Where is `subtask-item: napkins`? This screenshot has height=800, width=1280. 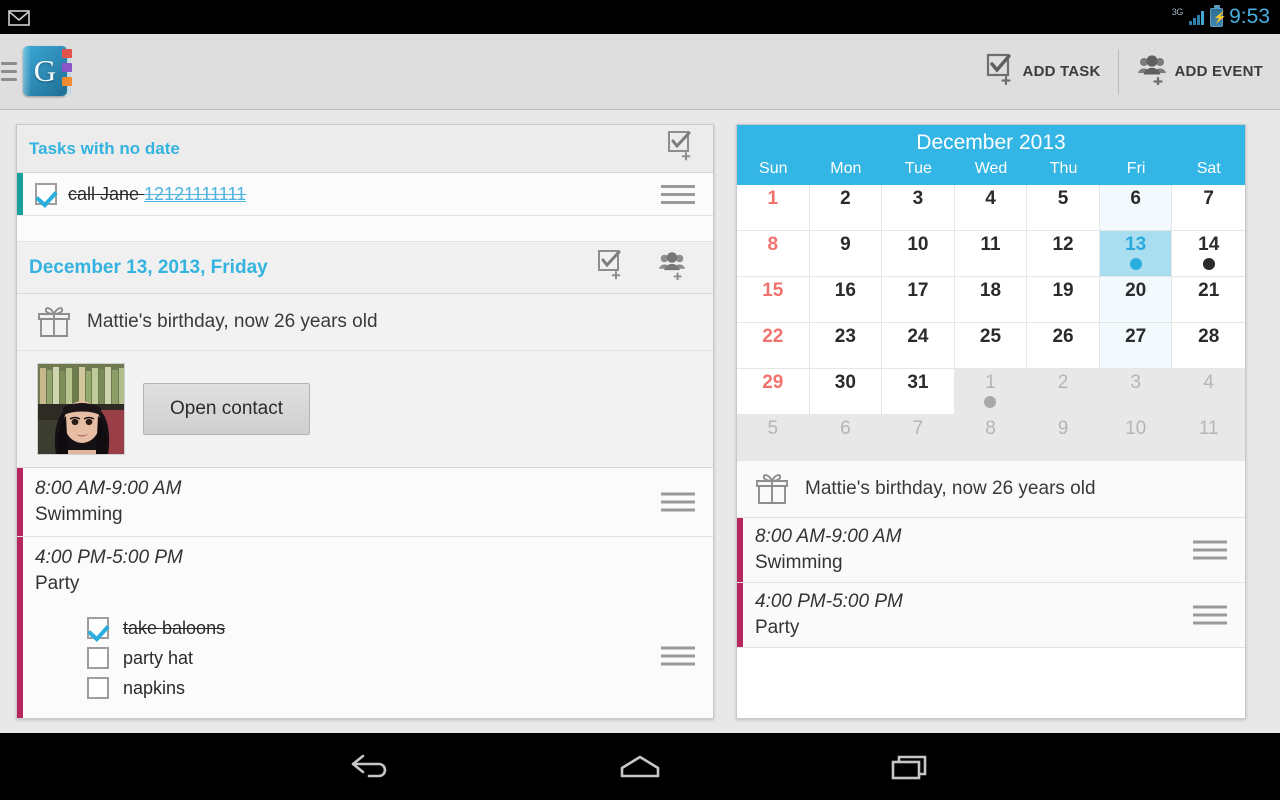
subtask-item: napkins is located at coordinates (367, 688).